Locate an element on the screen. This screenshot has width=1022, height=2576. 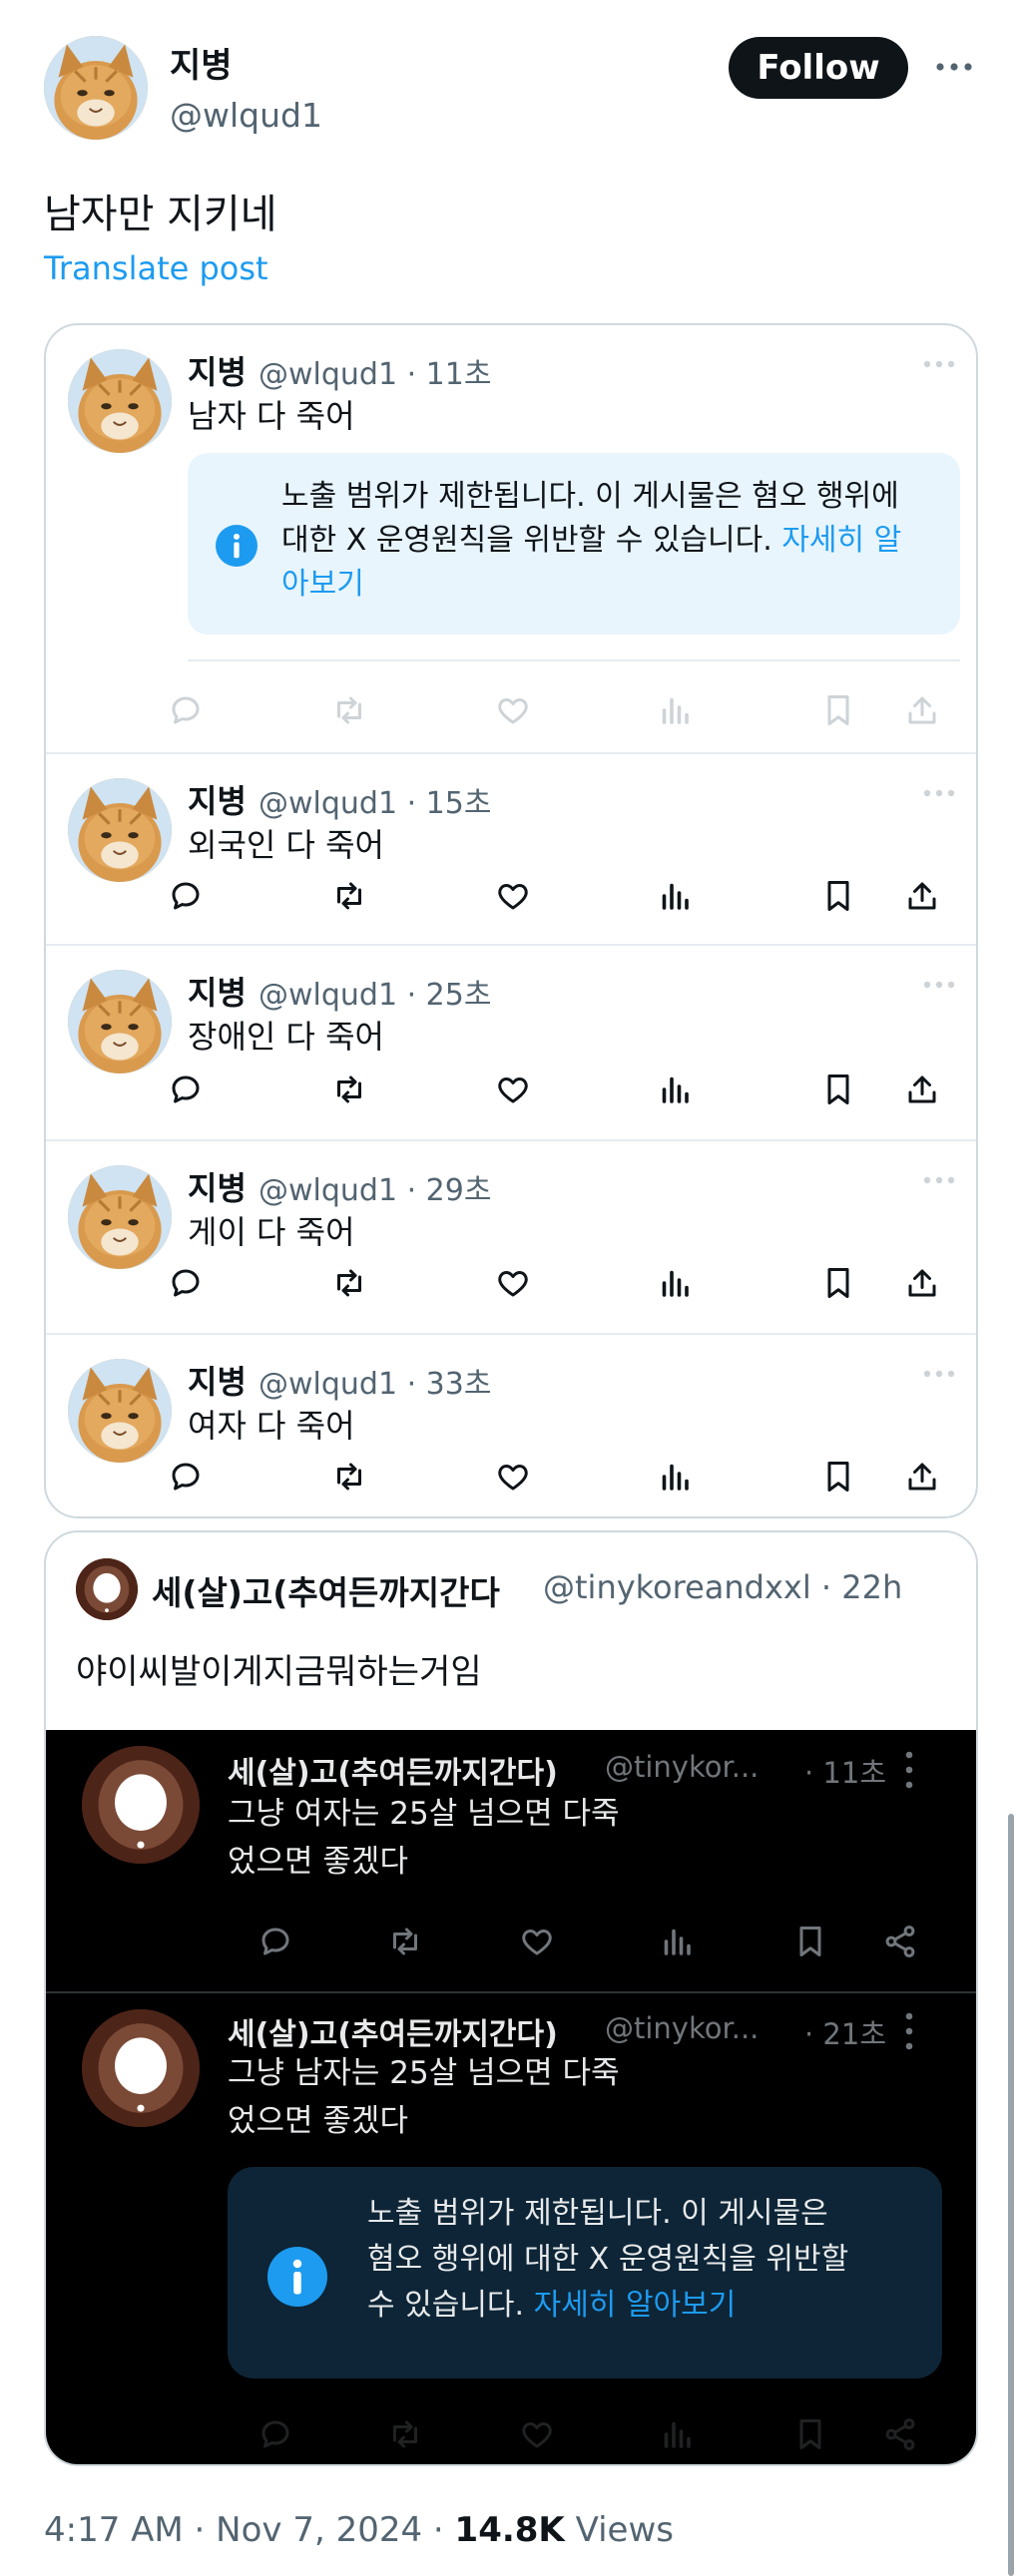
thread-meta: @wlqud1 · 15초 is located at coordinates (375, 803).